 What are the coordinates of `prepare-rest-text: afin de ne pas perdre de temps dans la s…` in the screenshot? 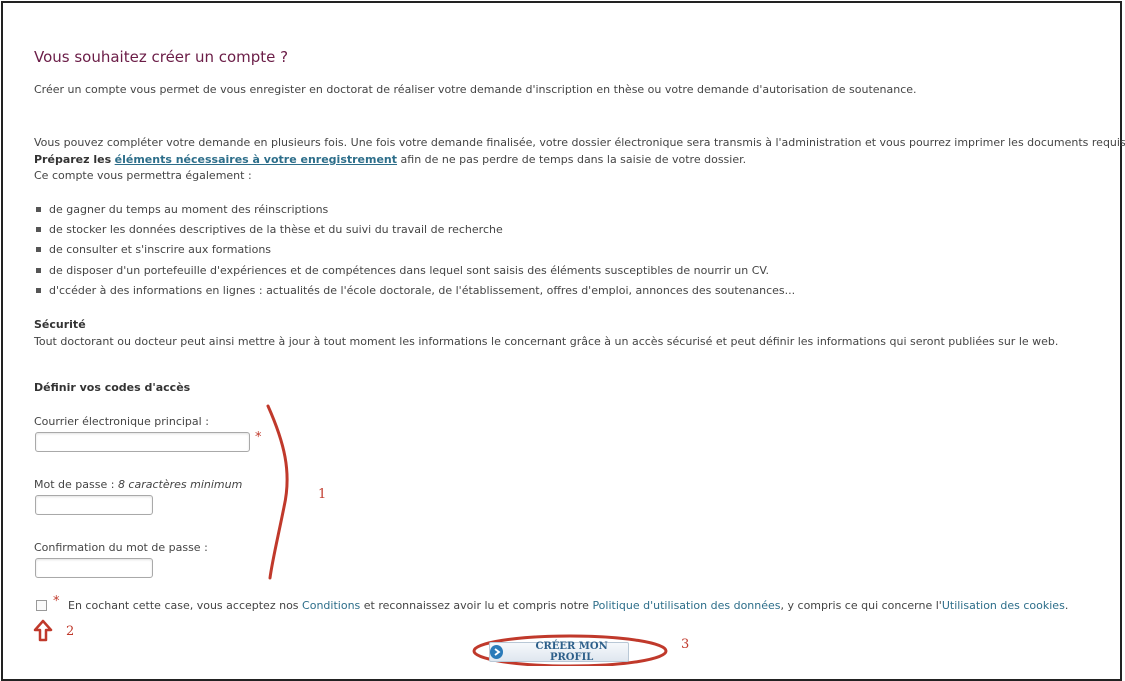 It's located at (573, 159).